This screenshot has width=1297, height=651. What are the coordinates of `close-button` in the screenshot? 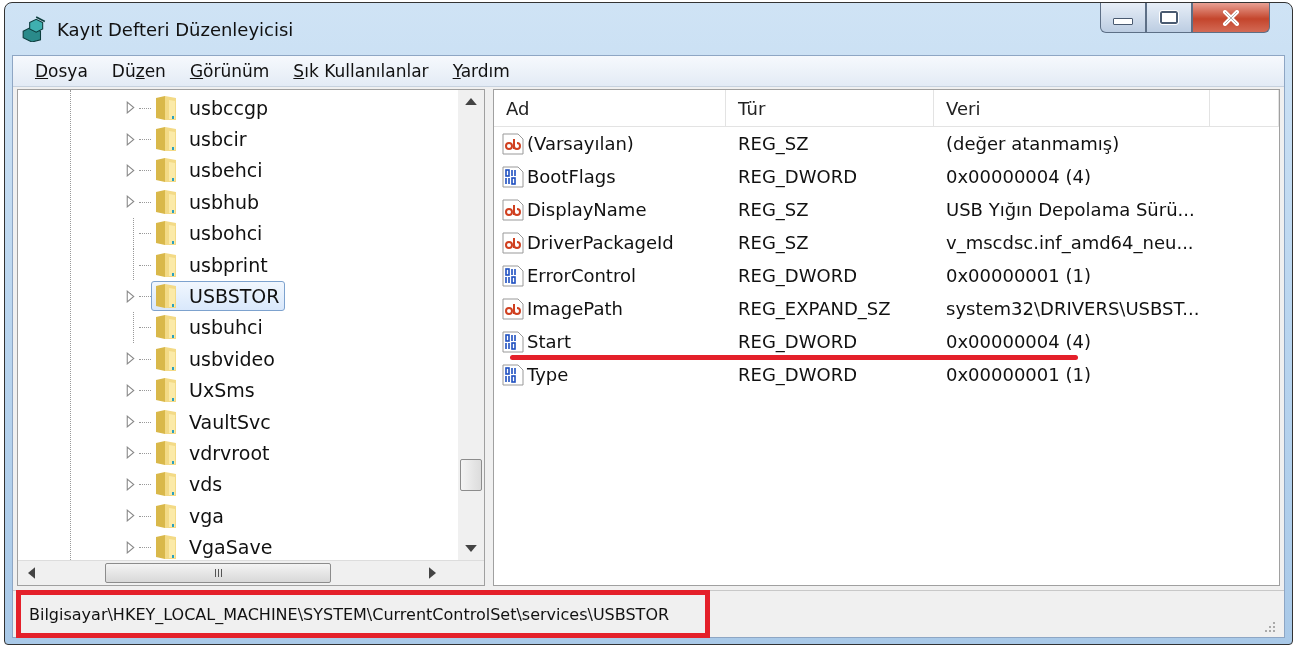 It's located at (1231, 18).